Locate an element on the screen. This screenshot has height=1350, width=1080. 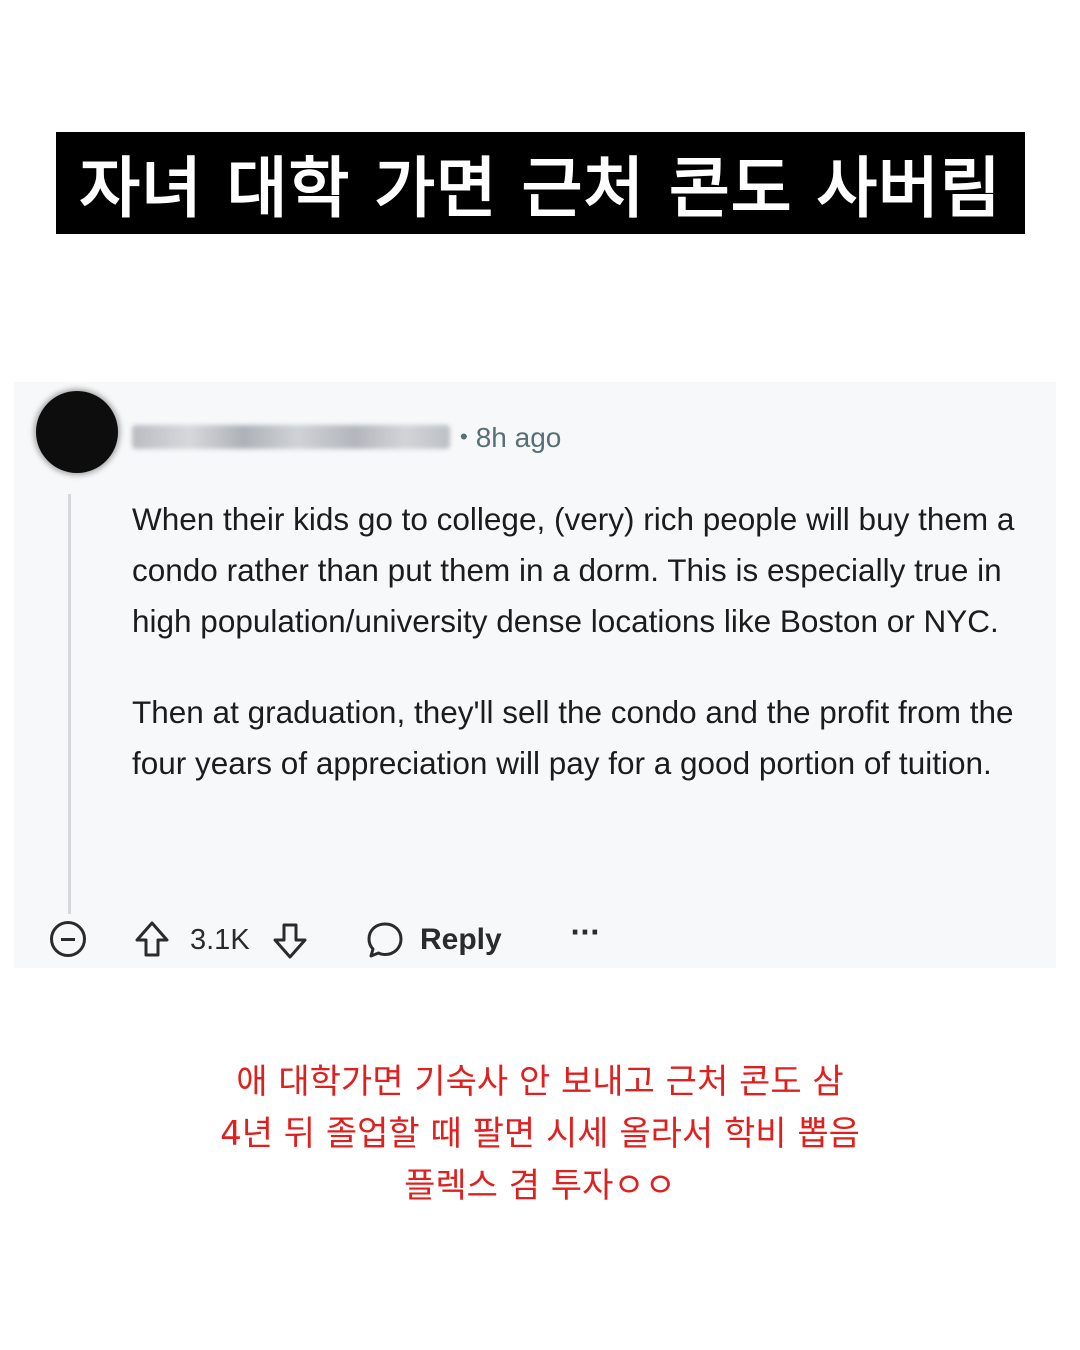
reply-bubble-icon is located at coordinates (385, 940).